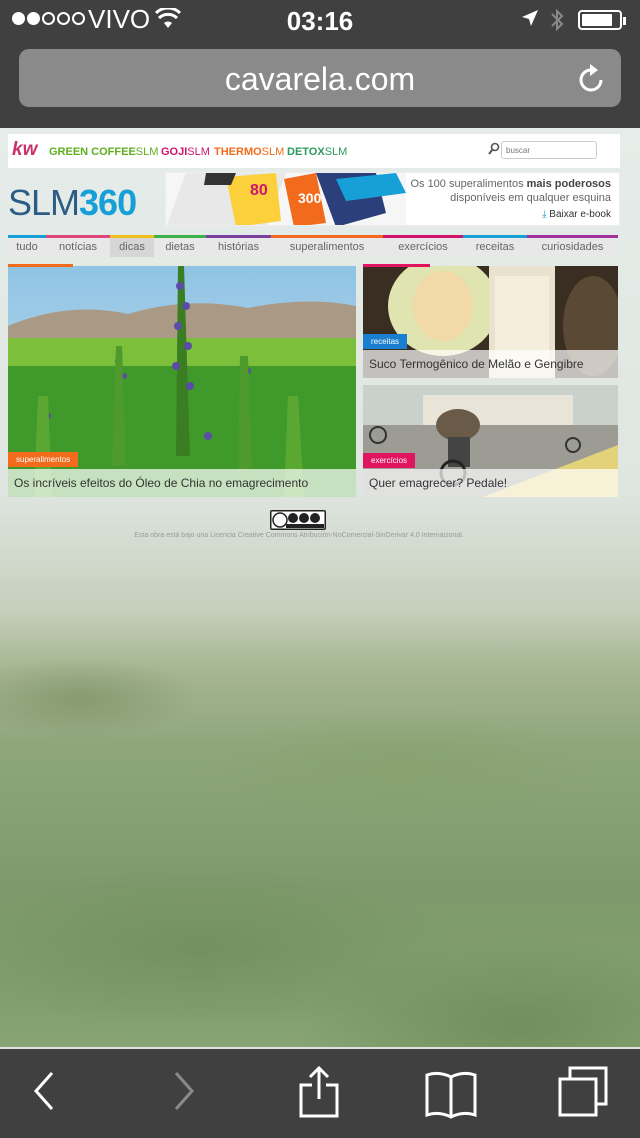  Describe the element at coordinates (44, 1091) in the screenshot. I see `back-icon` at that location.